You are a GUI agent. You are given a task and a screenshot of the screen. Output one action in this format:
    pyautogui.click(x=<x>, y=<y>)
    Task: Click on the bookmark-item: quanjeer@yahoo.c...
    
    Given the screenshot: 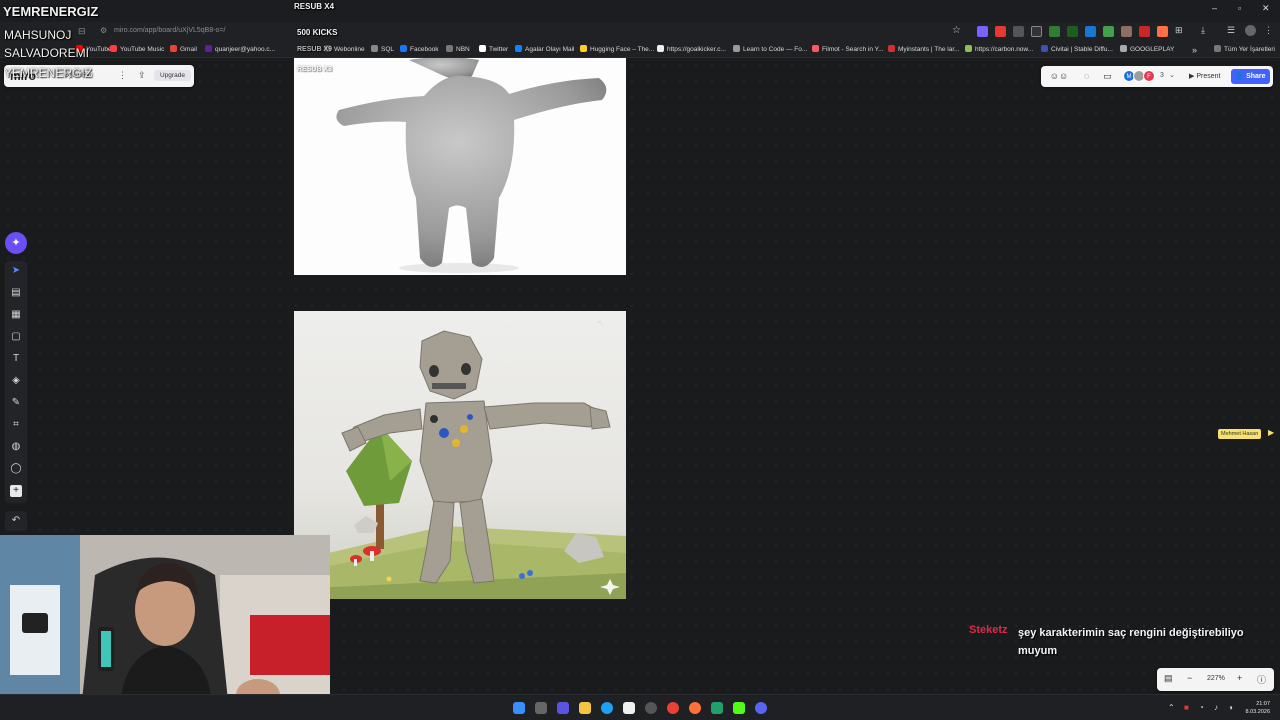 What is the action you would take?
    pyautogui.click(x=240, y=50)
    